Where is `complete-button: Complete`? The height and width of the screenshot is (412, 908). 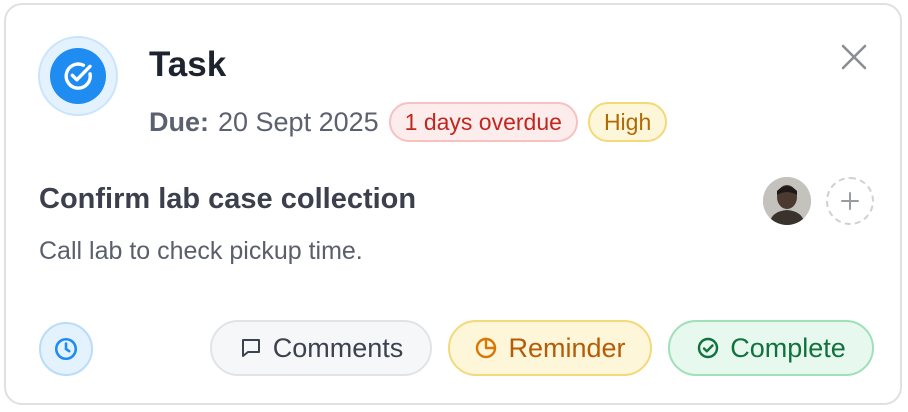
complete-button: Complete is located at coordinates (771, 348).